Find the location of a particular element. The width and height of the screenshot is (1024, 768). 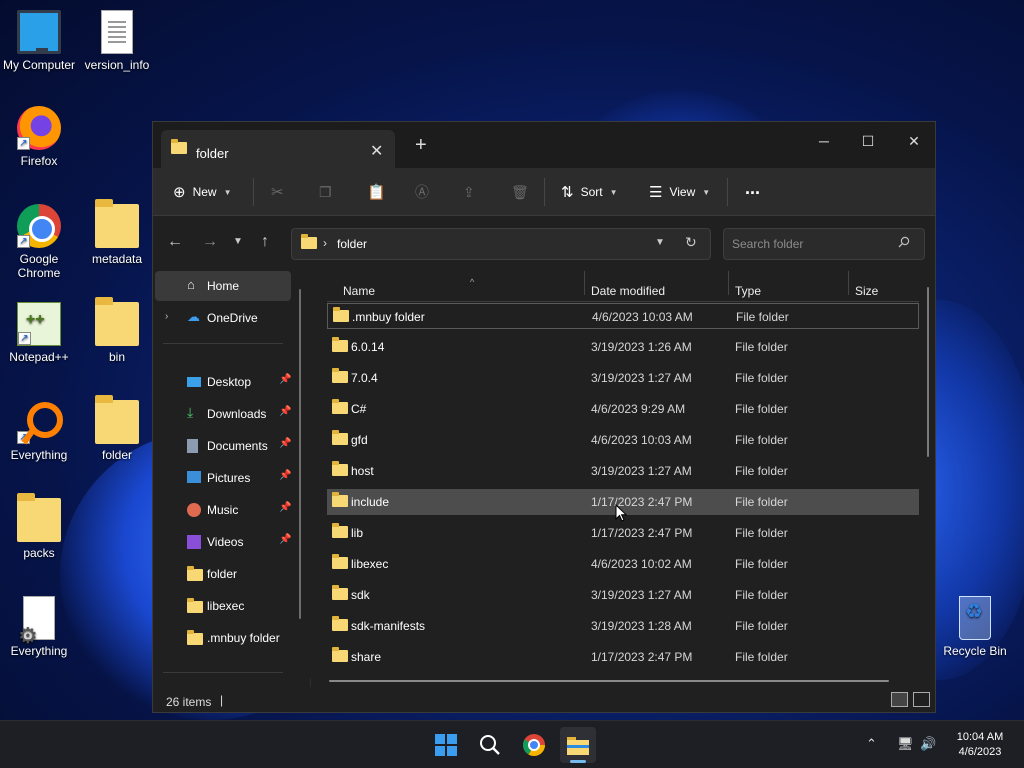

file-list-horizontal-scrollbar is located at coordinates (609, 681).